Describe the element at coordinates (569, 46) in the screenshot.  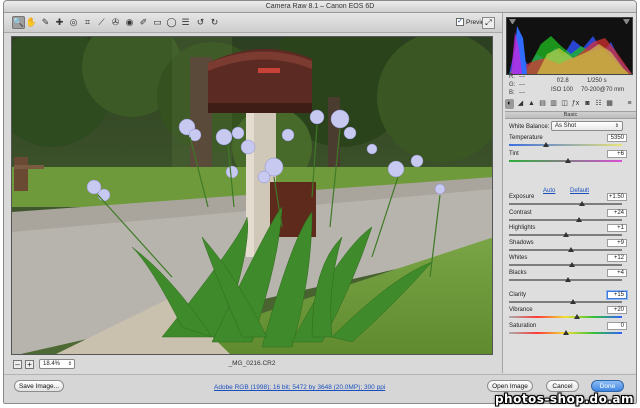
I see `histogram` at that location.